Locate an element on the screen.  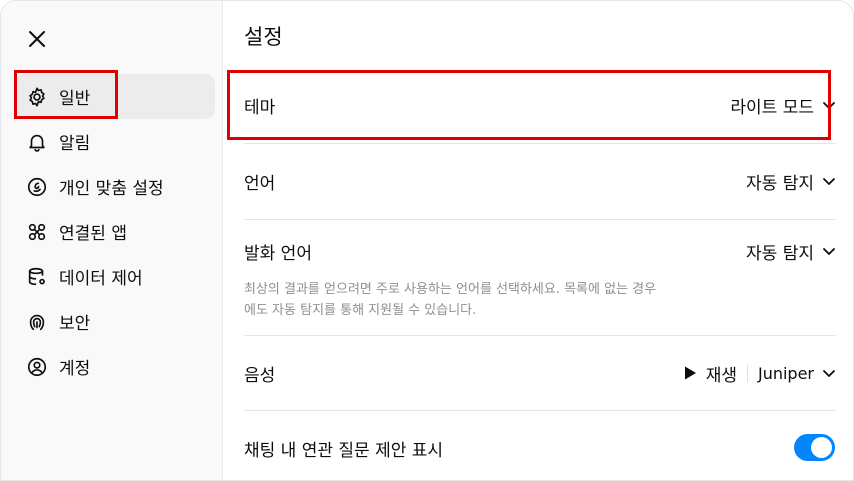
sidebar-item-personalization: 개인 맞춤 설정 is located at coordinates (115, 186).